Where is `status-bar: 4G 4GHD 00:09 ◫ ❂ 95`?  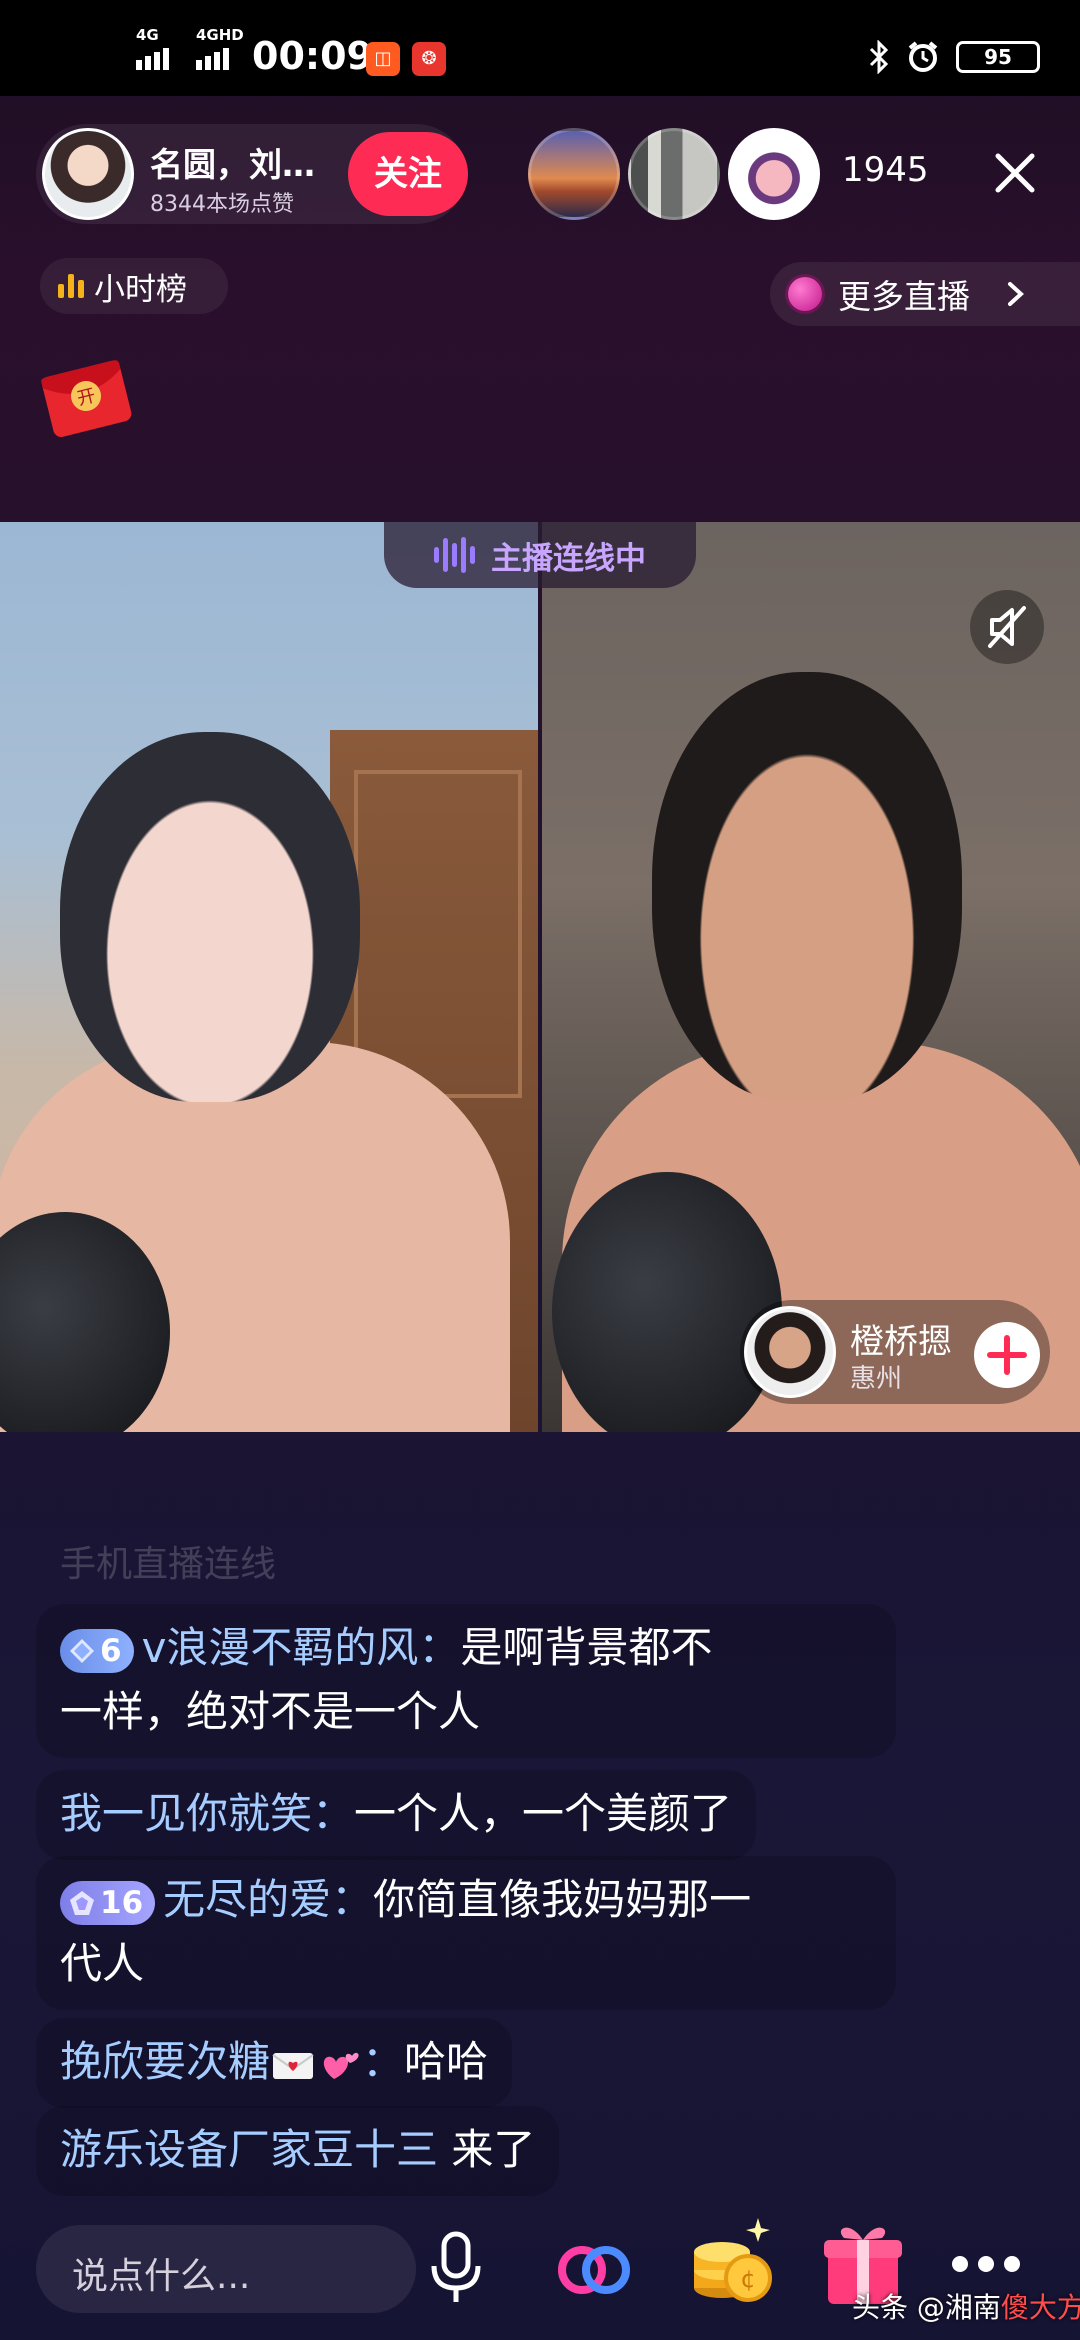 status-bar: 4G 4GHD 00:09 ◫ ❂ 95 is located at coordinates (540, 48).